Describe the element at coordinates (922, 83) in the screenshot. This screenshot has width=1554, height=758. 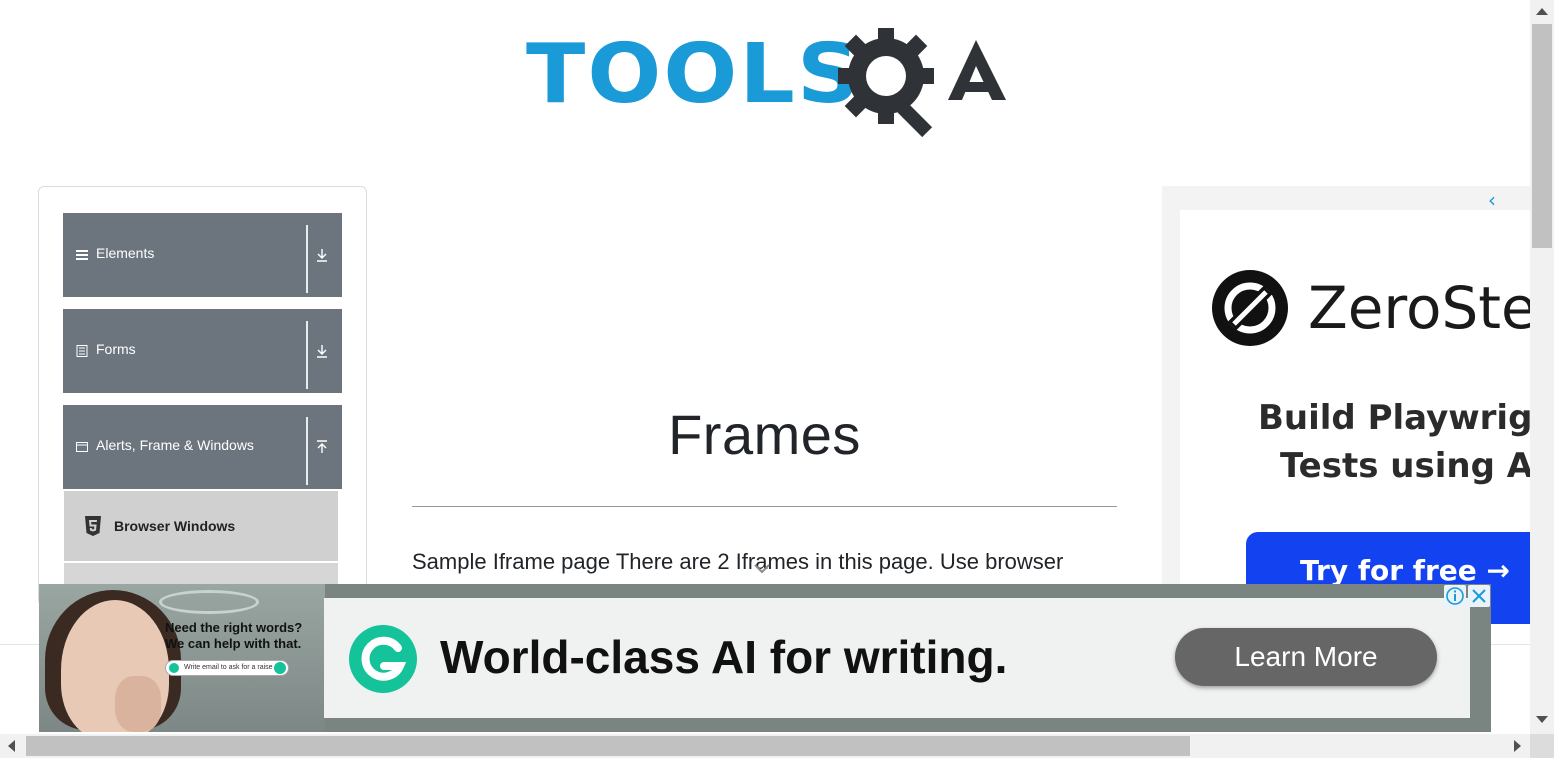
I see `gear-magnifier-icon` at that location.